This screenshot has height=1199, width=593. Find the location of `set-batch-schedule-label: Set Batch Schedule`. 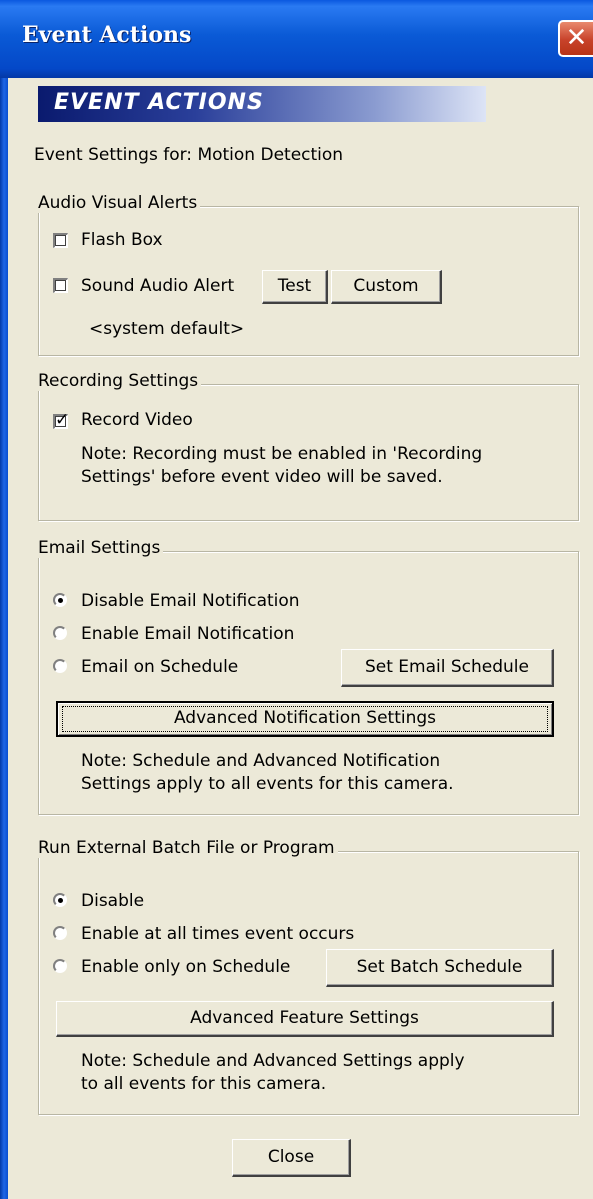

set-batch-schedule-label: Set Batch Schedule is located at coordinates (439, 967).